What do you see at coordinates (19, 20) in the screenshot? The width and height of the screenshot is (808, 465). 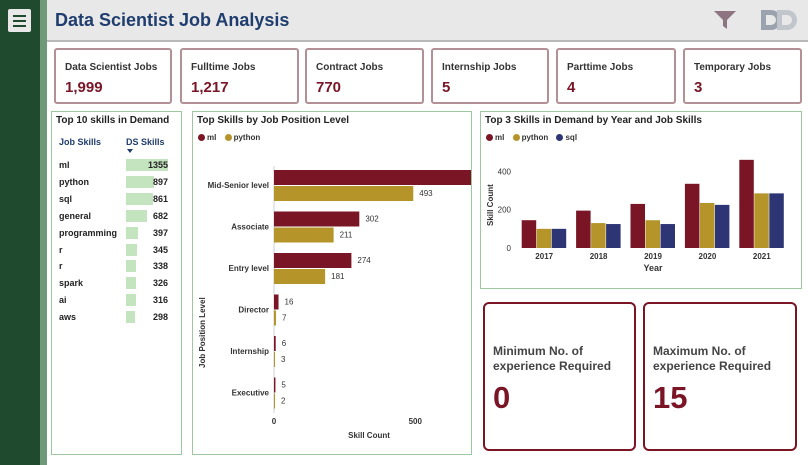 I see `hamburger-menu-icon` at bounding box center [19, 20].